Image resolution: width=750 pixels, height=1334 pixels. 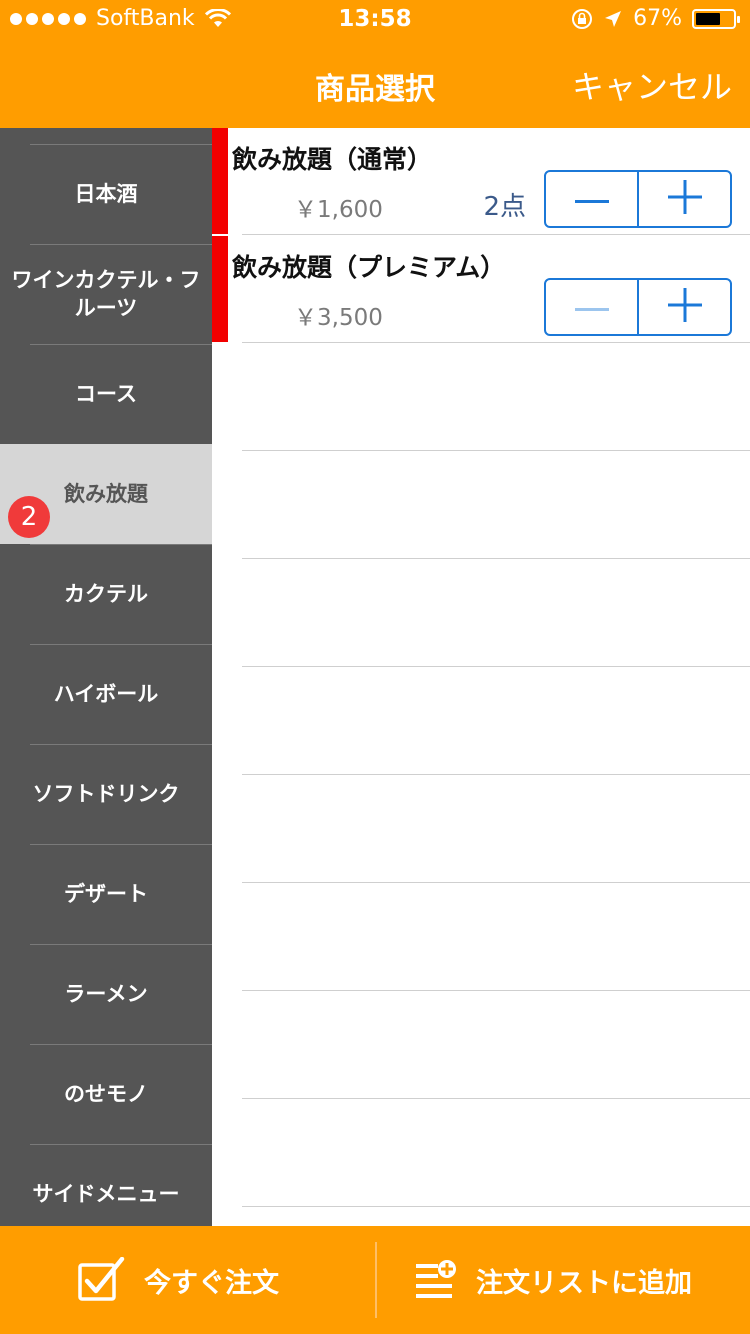 I want to click on product-row: 飲み放題（通常） ￥1,600 2点, so click(x=481, y=181).